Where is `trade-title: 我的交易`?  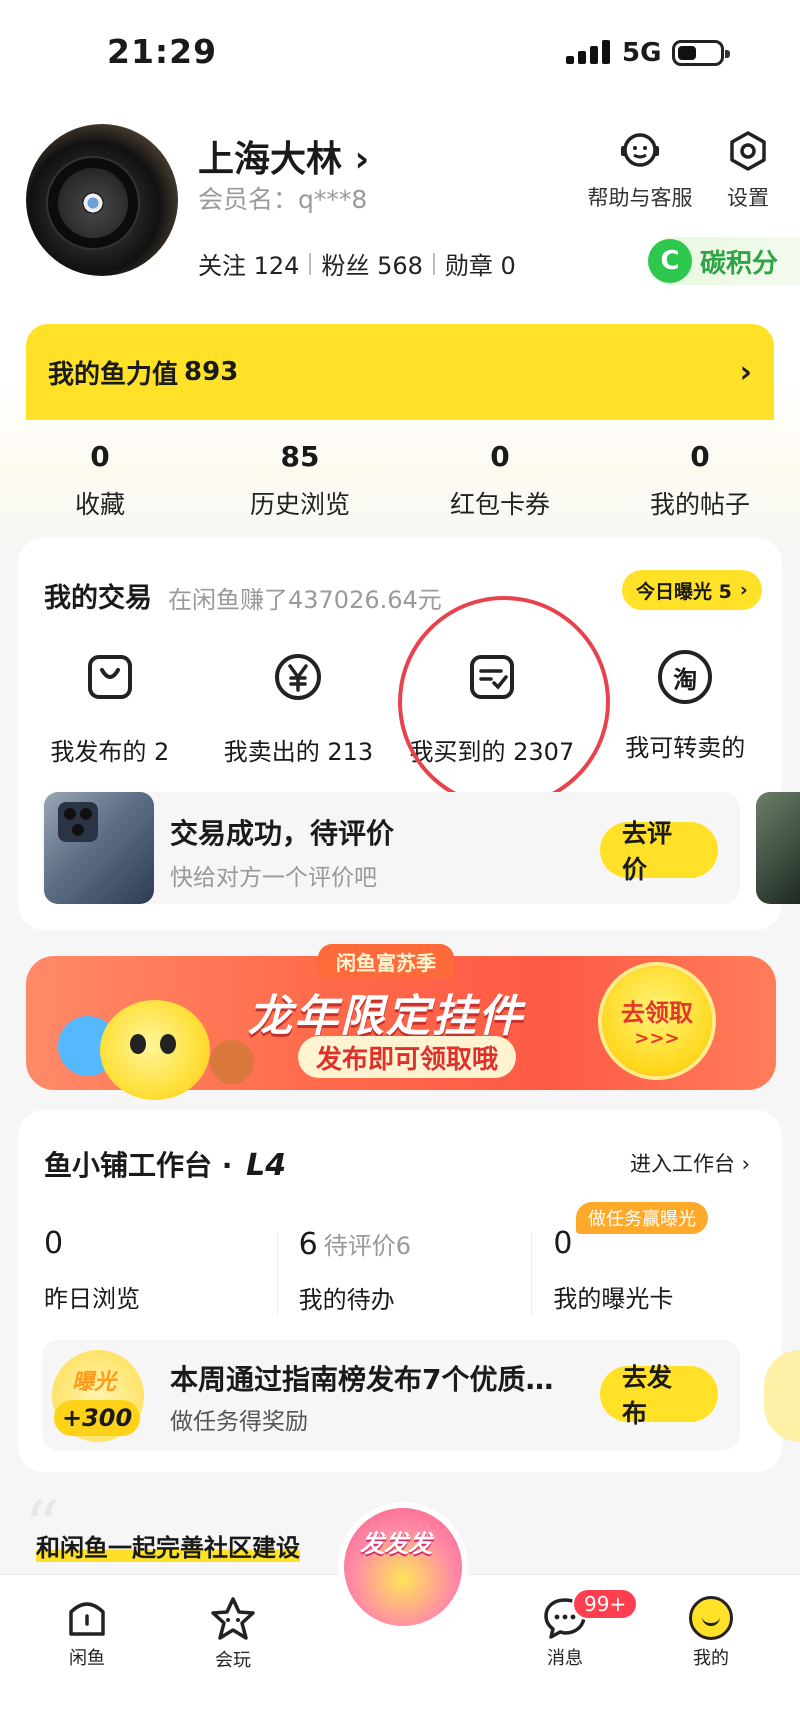 trade-title: 我的交易 is located at coordinates (98, 598).